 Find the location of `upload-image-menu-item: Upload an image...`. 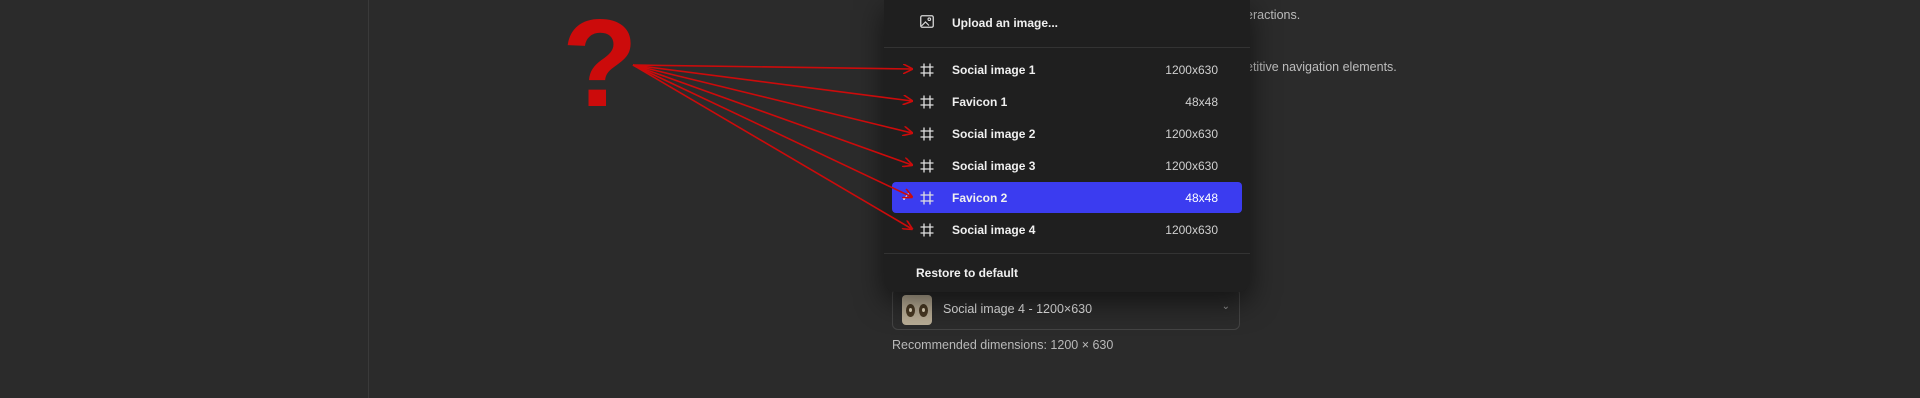

upload-image-menu-item: Upload an image... is located at coordinates (1067, 22).